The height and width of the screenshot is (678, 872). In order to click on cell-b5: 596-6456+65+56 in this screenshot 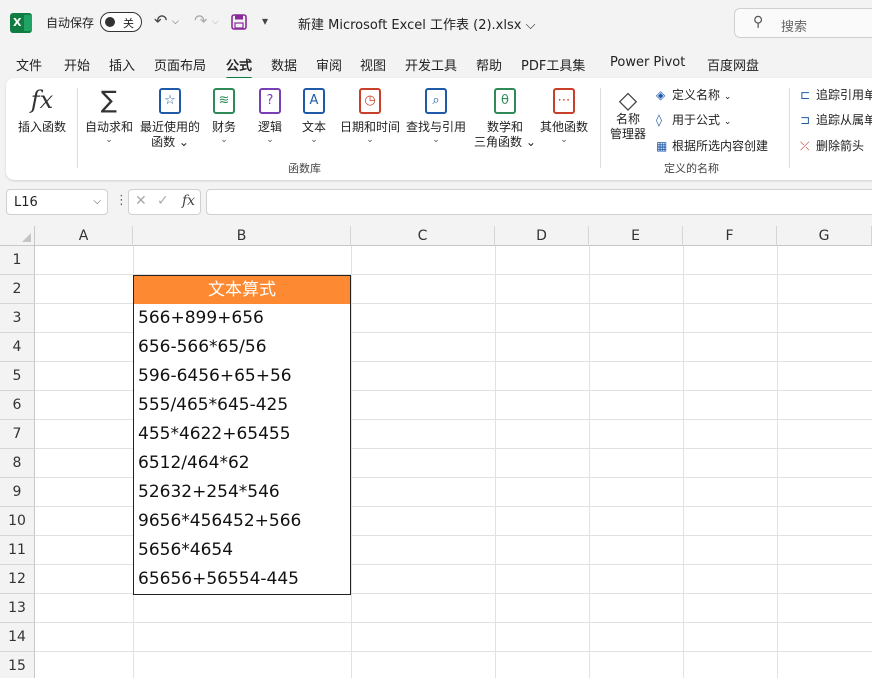, I will do `click(242, 377)`.